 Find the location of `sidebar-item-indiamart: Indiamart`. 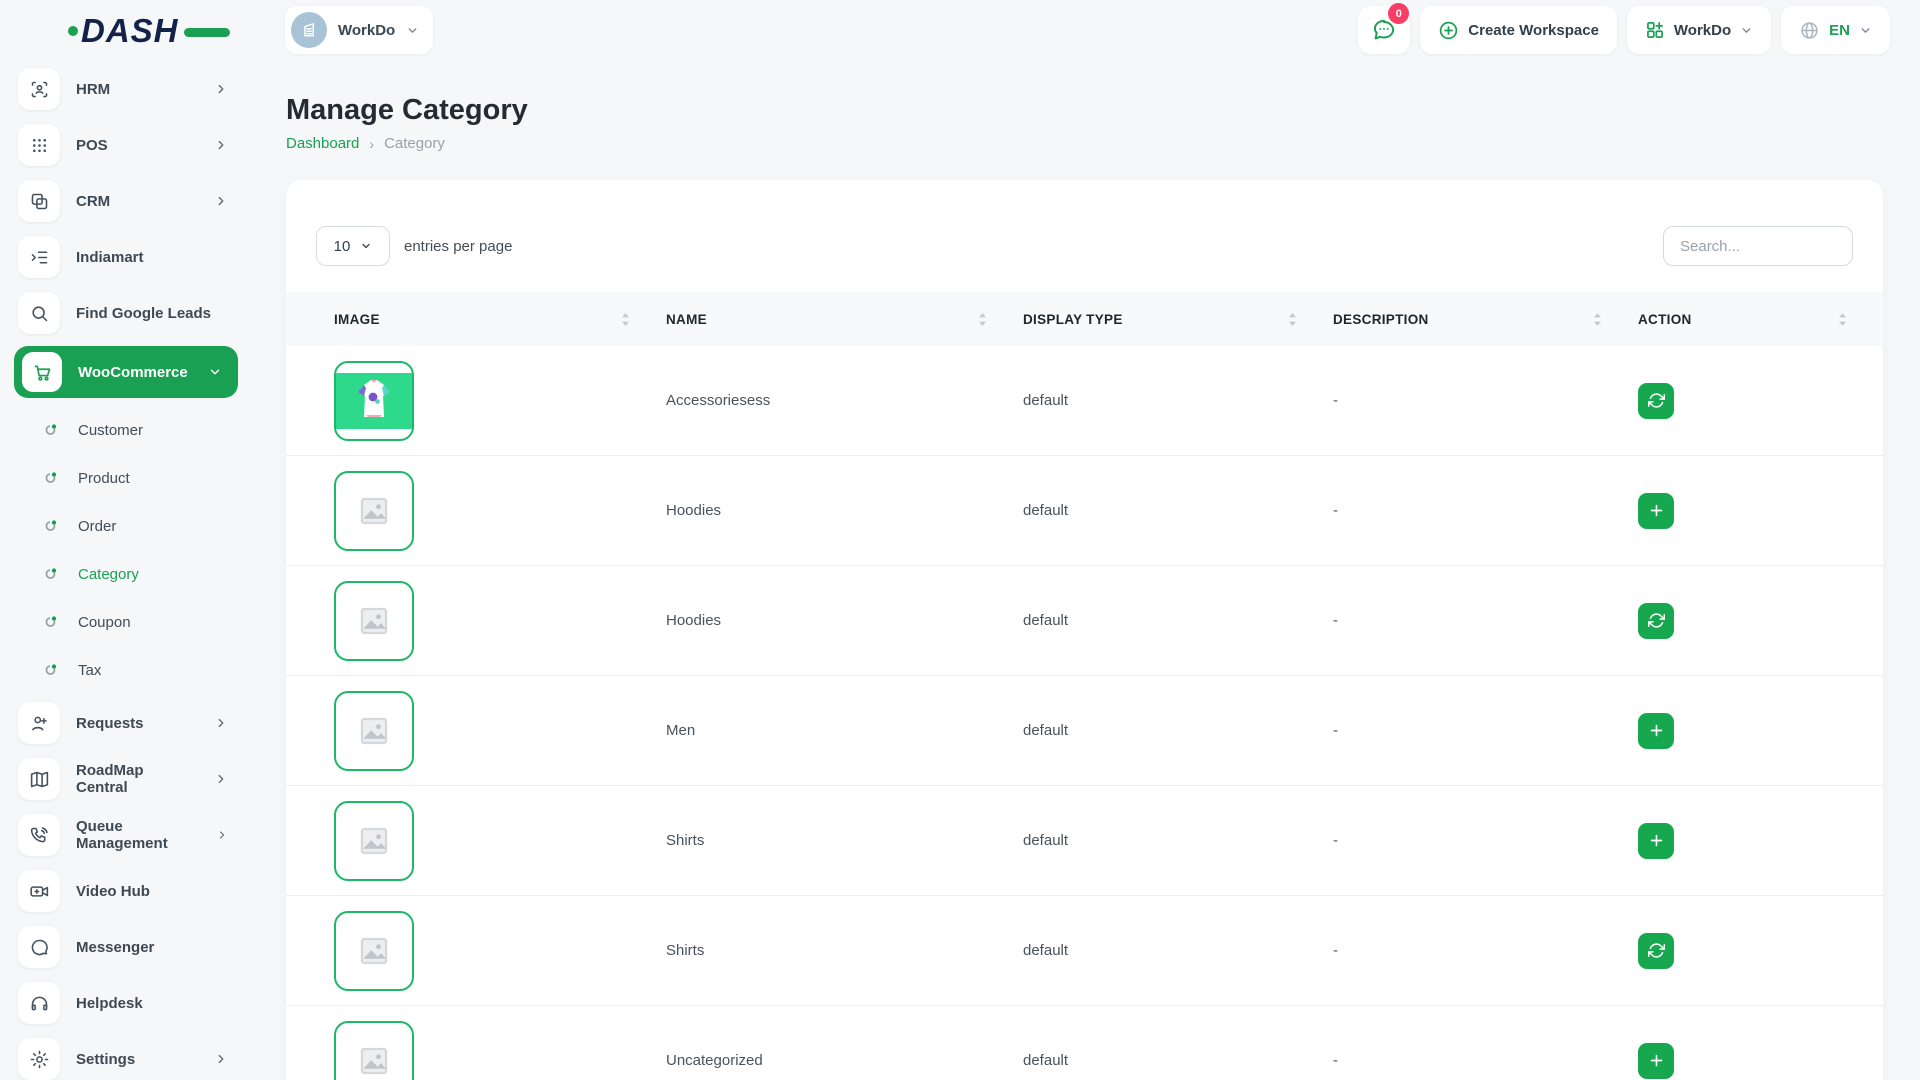

sidebar-item-indiamart: Indiamart is located at coordinates (137, 257).